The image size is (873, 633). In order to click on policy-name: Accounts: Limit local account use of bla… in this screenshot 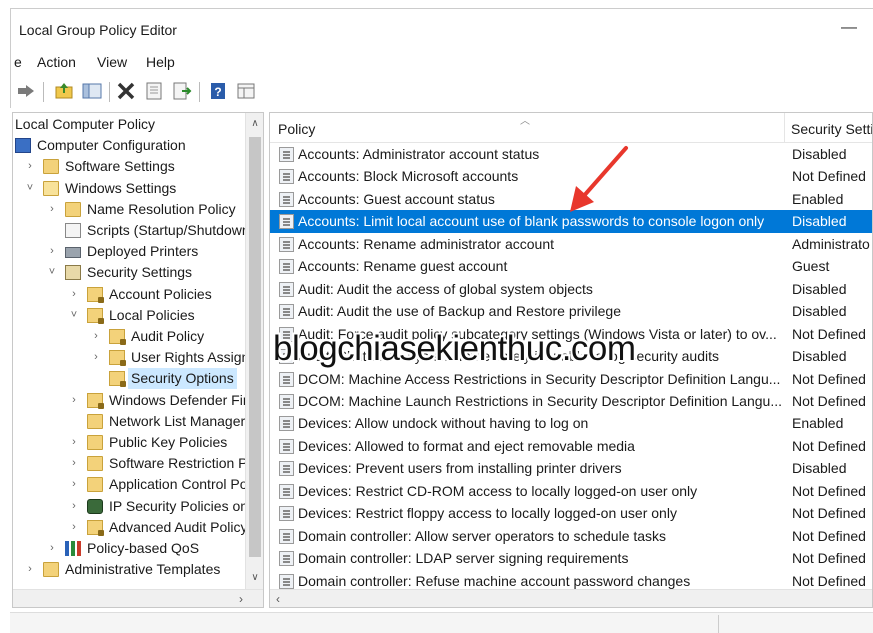, I will do `click(531, 221)`.